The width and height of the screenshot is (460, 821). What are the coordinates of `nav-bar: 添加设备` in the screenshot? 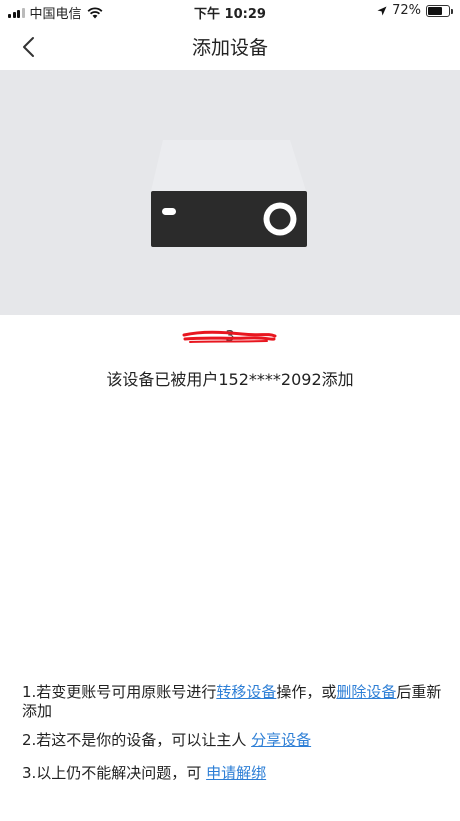 It's located at (230, 46).